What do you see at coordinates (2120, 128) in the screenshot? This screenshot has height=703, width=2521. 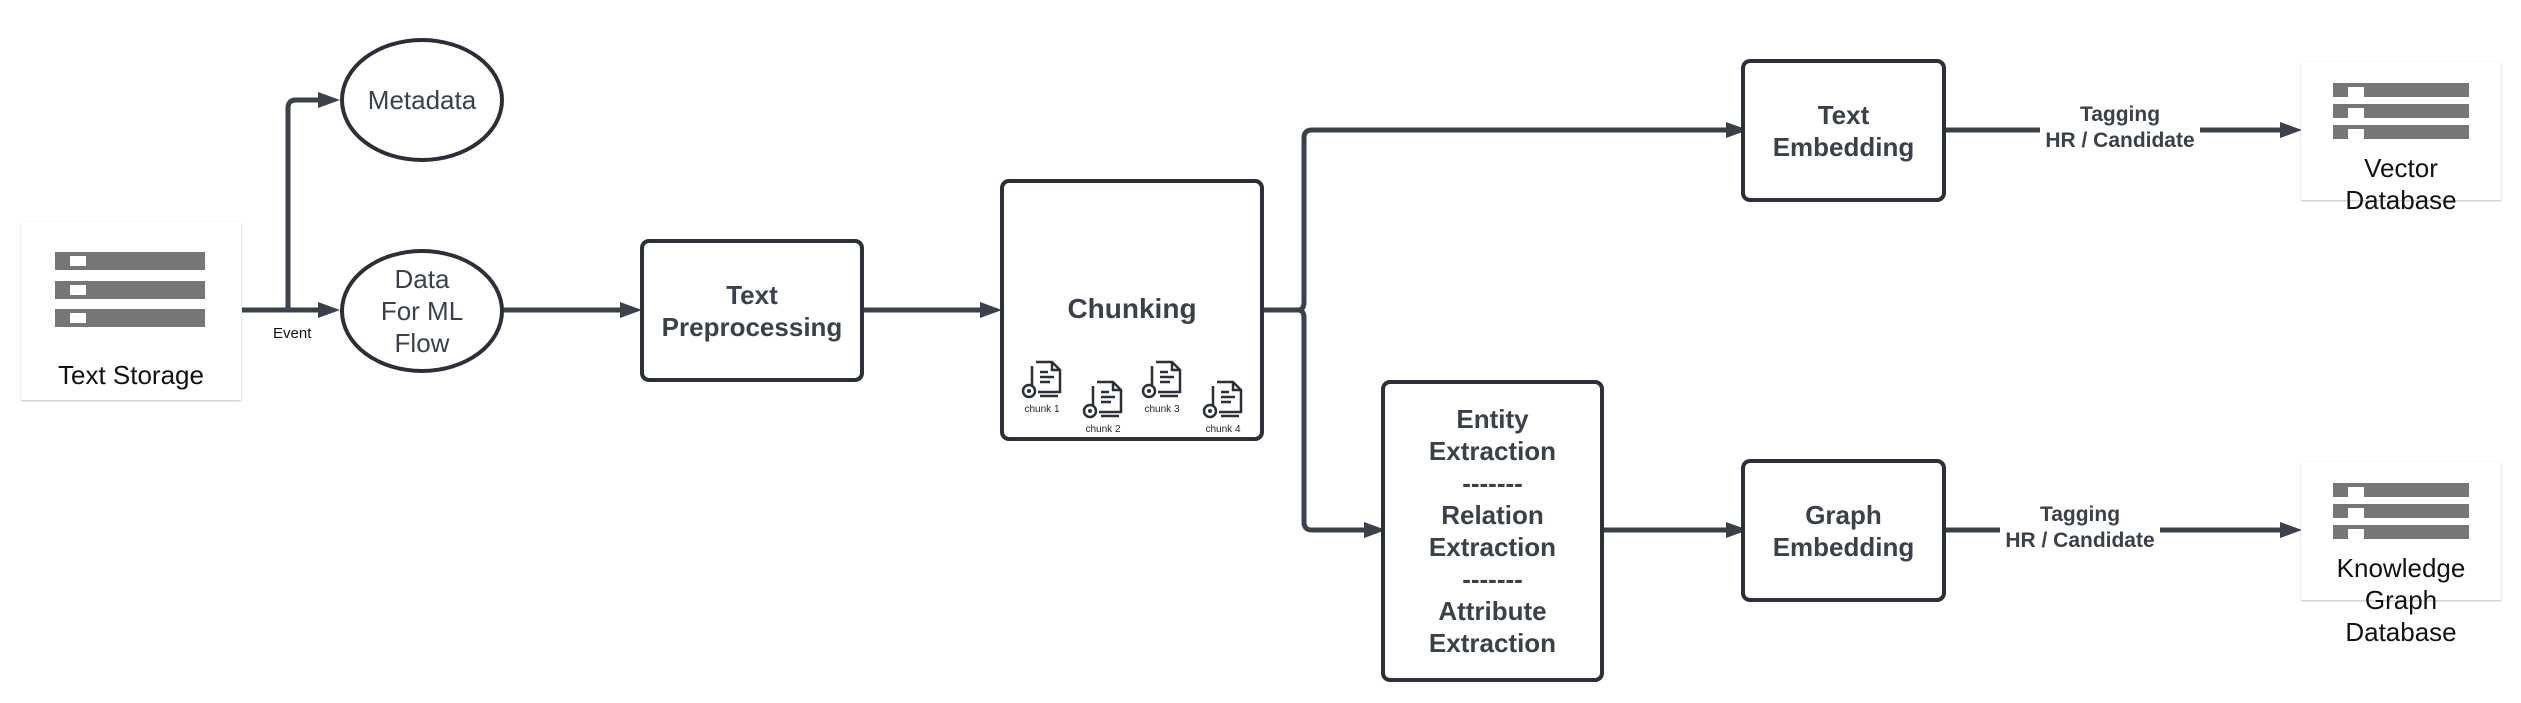 I see `tagging-label-top: Tagging HR / Candidate` at bounding box center [2120, 128].